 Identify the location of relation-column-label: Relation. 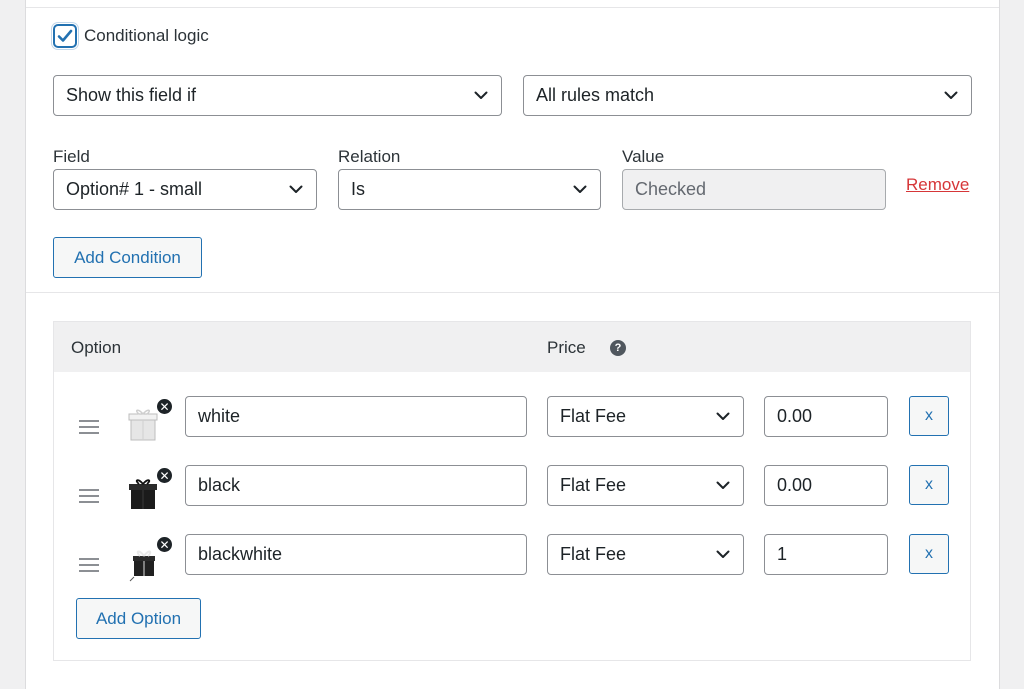
(369, 156).